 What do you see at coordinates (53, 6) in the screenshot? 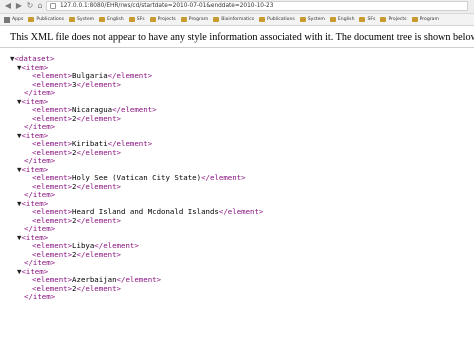
I see `page-icon` at bounding box center [53, 6].